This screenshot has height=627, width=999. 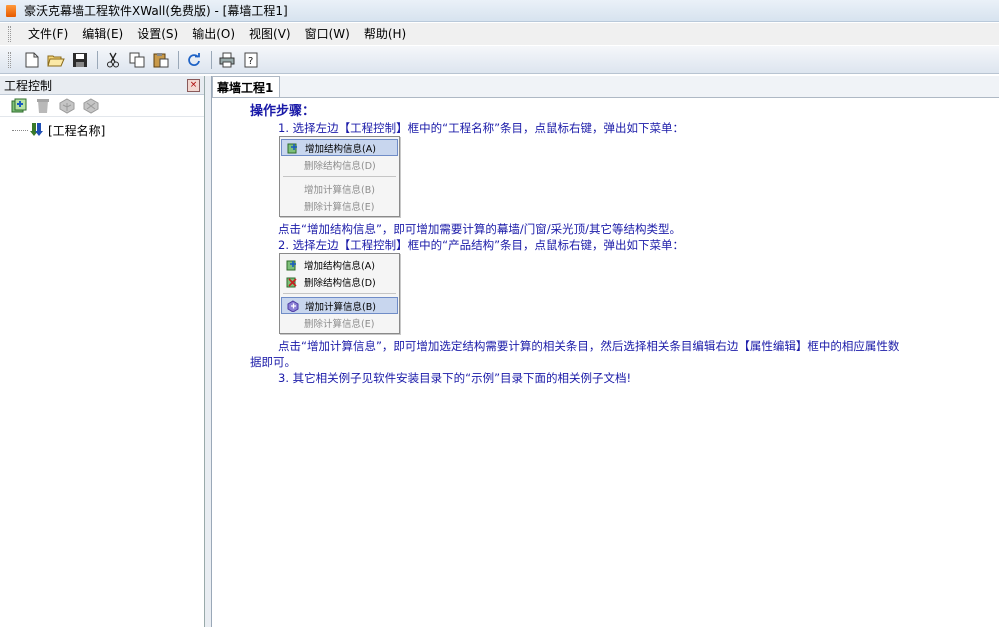 I want to click on title-bar: 豪沃克幕墙工程软件XWall(免费版) - [幕墙工程1], so click(x=499, y=11).